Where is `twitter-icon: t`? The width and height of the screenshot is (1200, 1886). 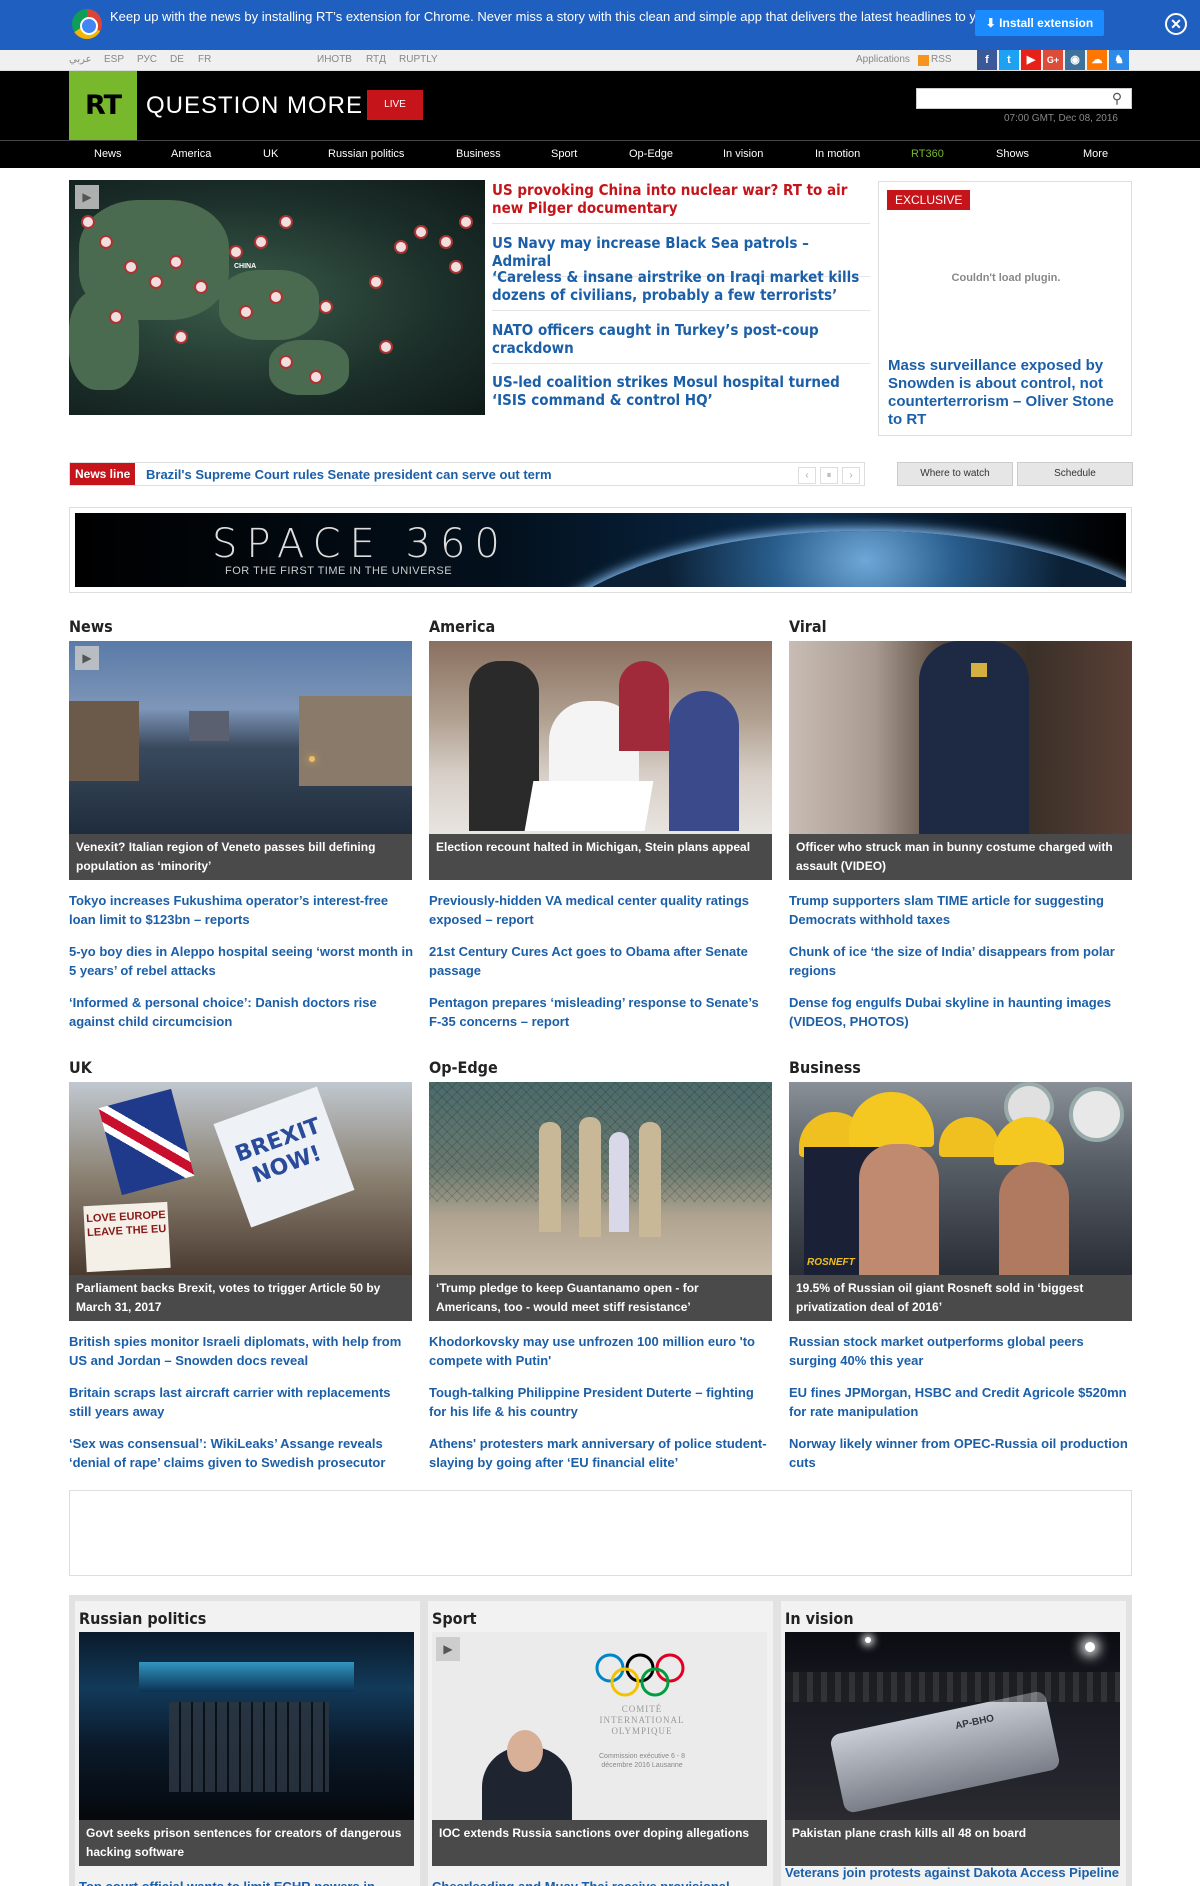
twitter-icon: t is located at coordinates (1009, 60).